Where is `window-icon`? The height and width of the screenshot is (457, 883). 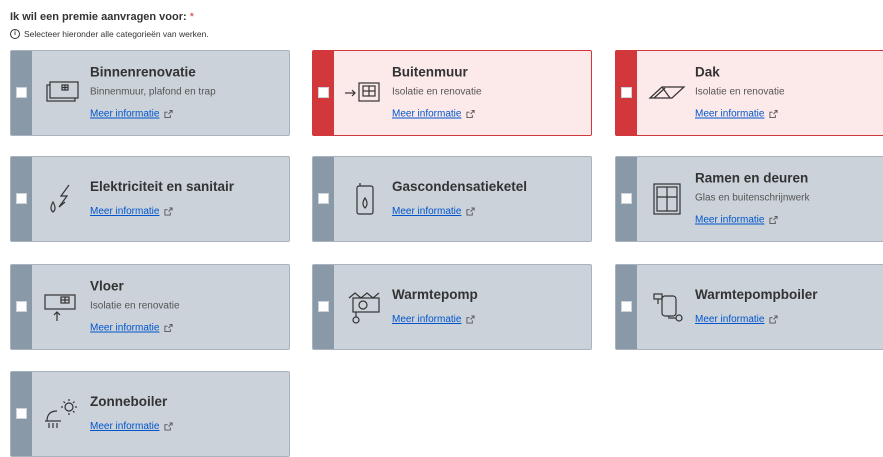 window-icon is located at coordinates (667, 199).